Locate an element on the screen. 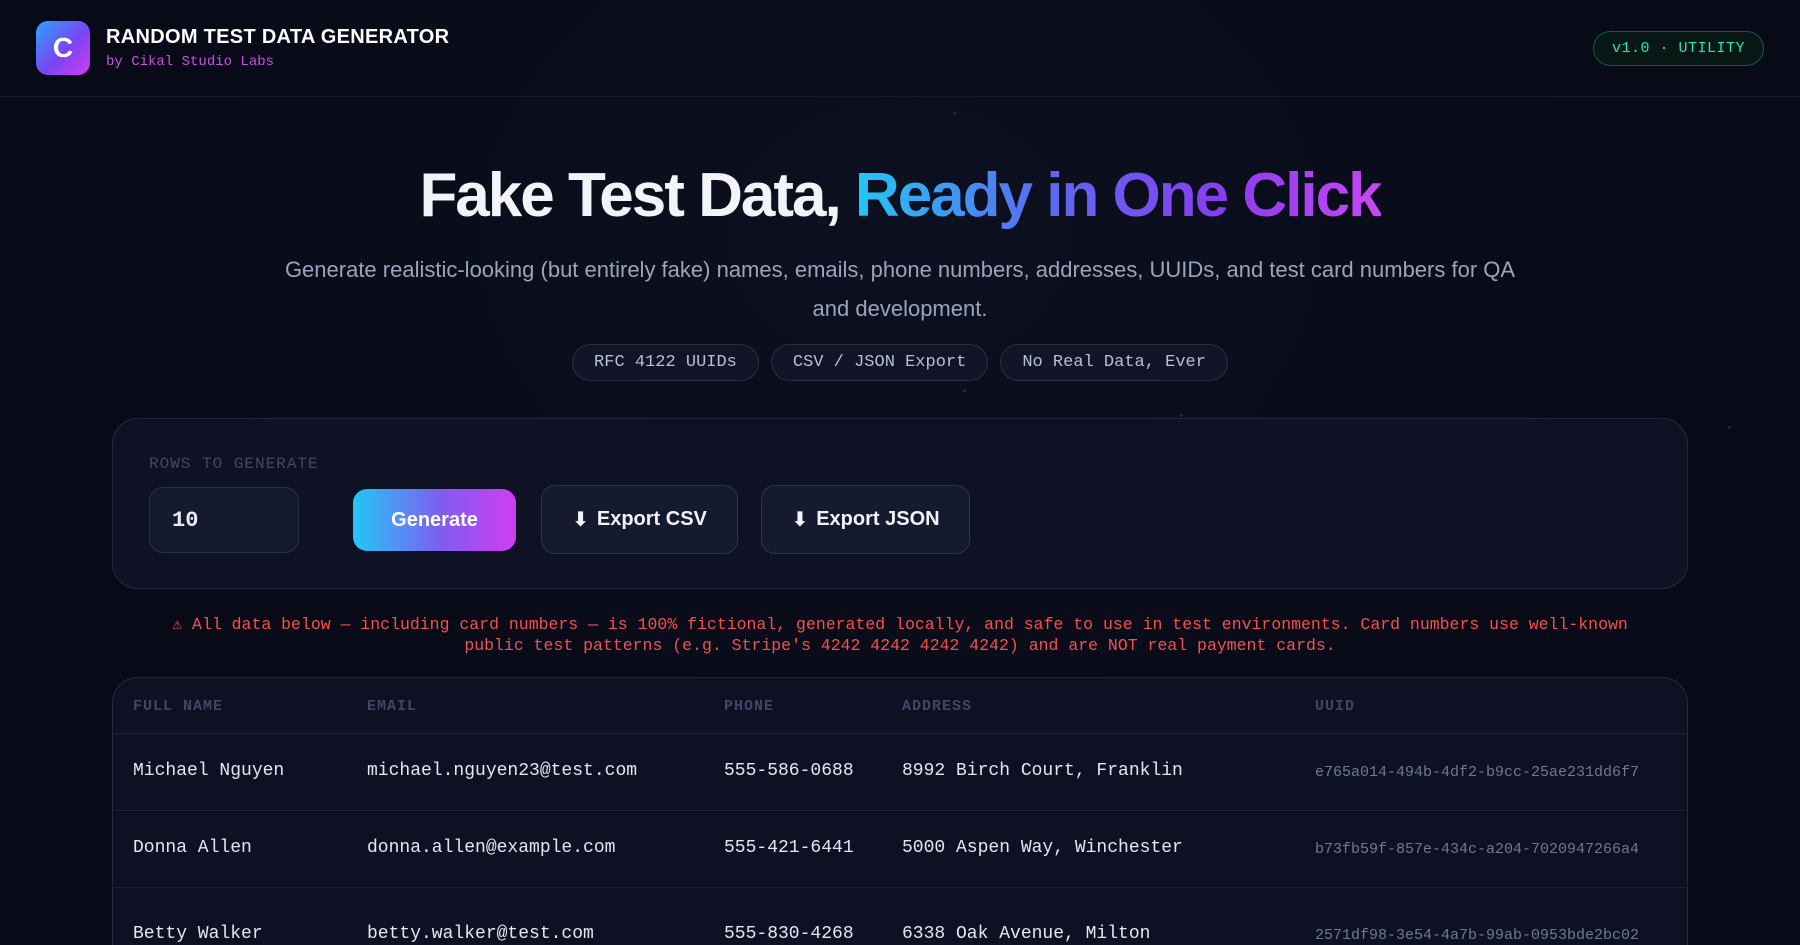 This screenshot has width=1800, height=945. column-header-full-name: FULL NAME is located at coordinates (178, 706).